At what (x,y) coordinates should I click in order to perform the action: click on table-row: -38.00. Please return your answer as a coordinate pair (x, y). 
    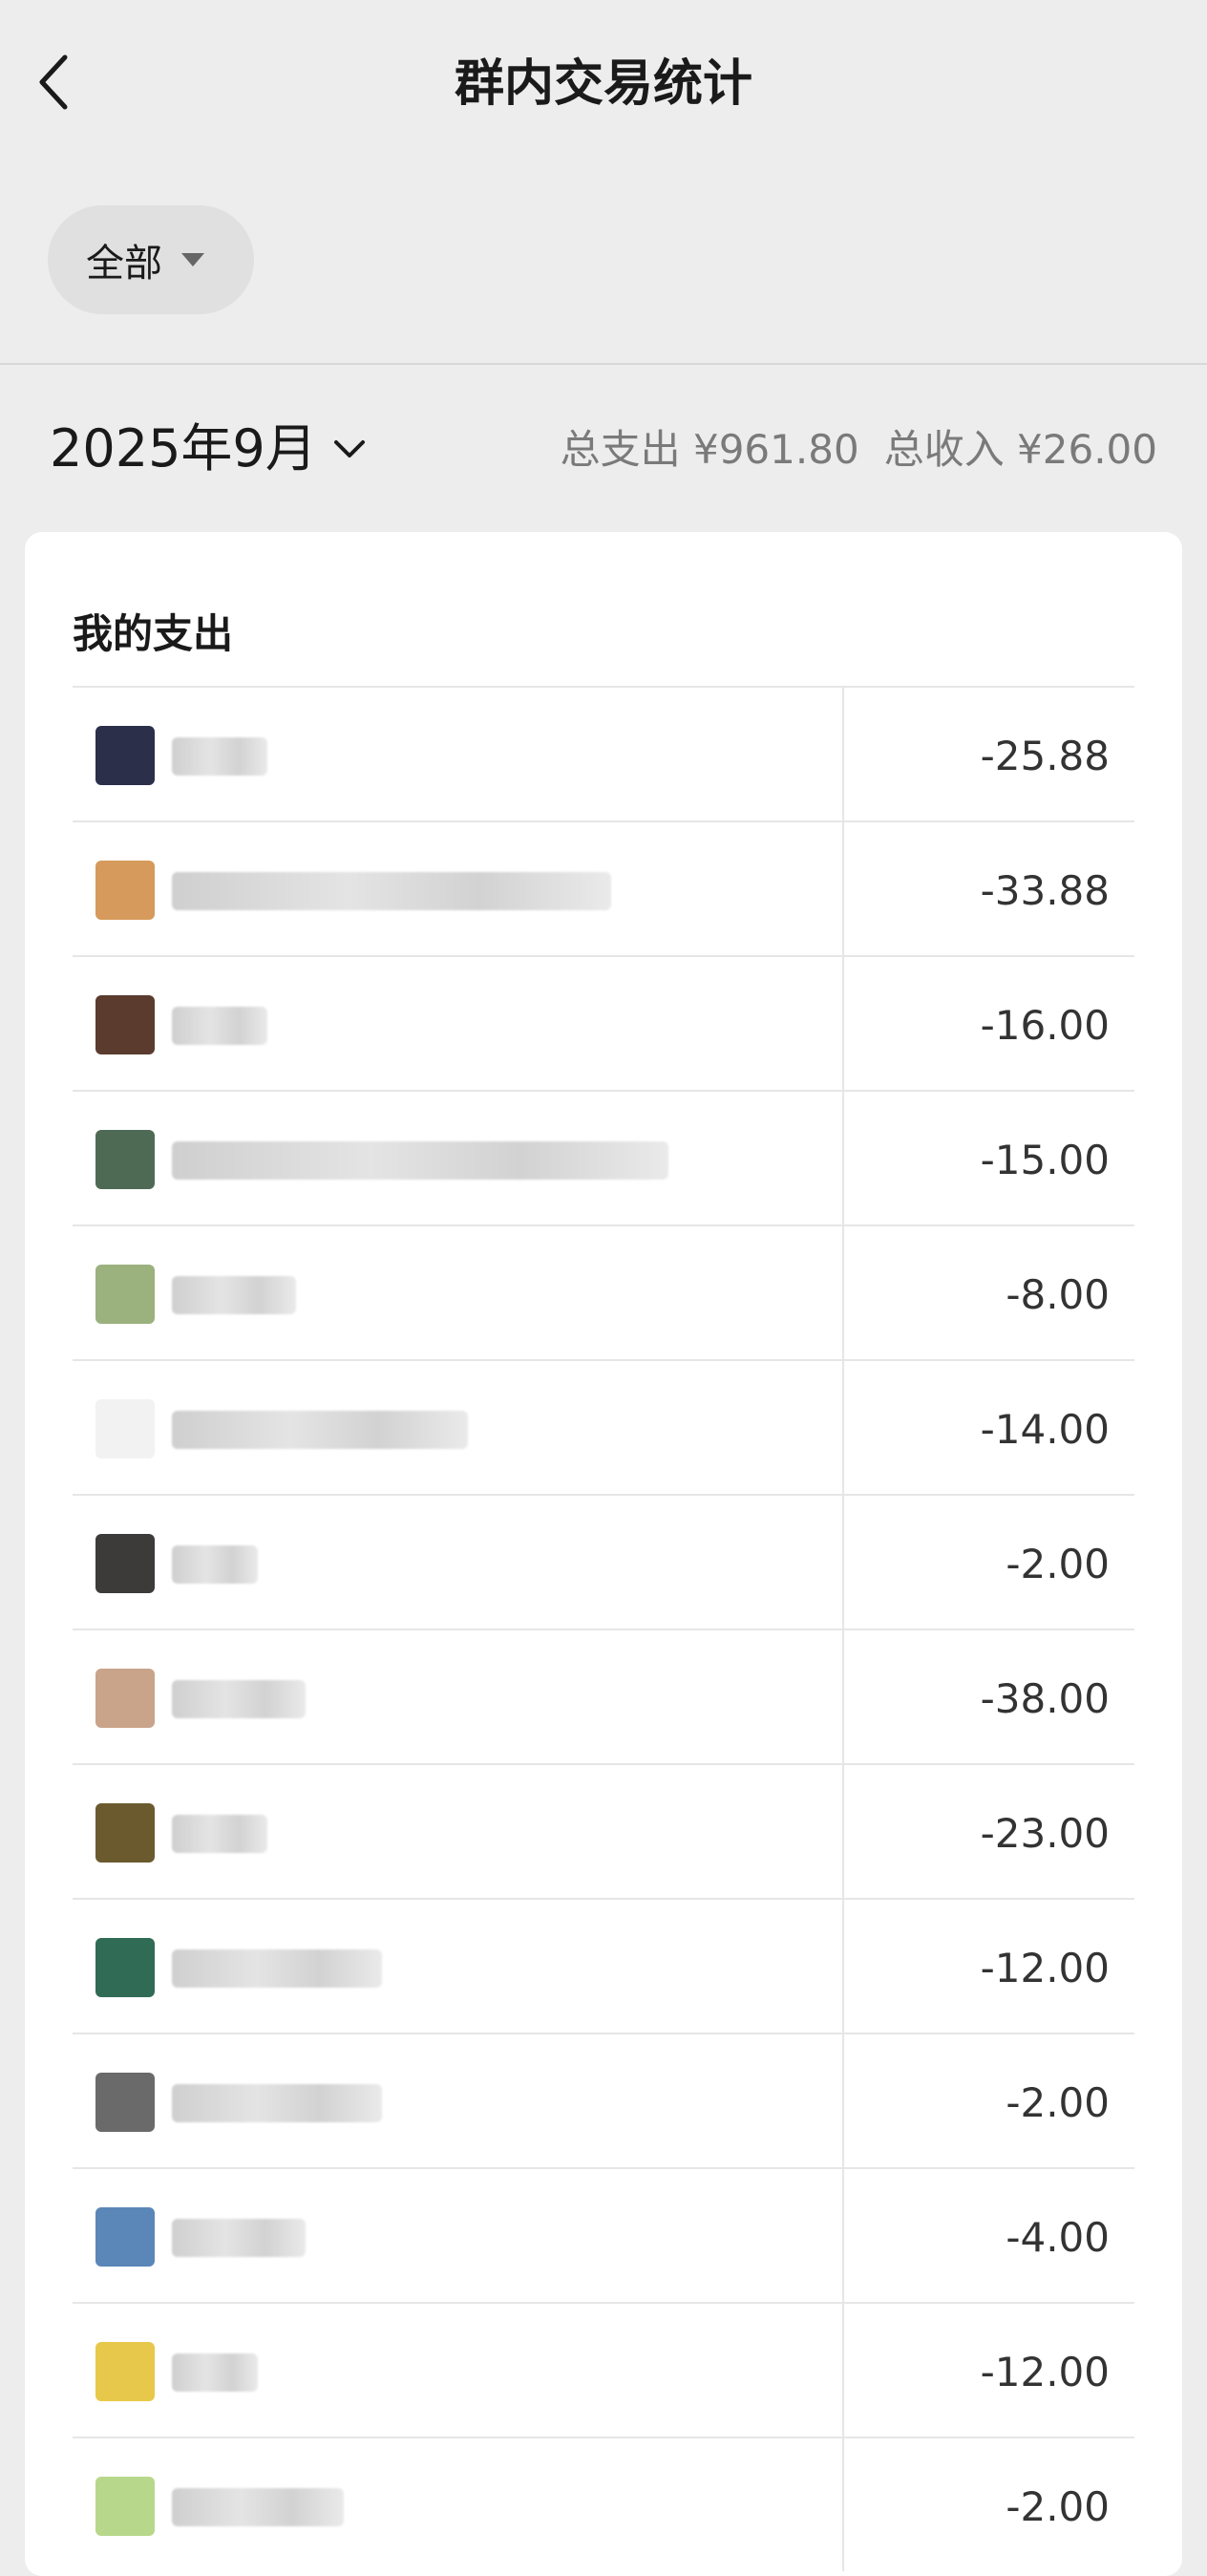
    Looking at the image, I should click on (603, 1696).